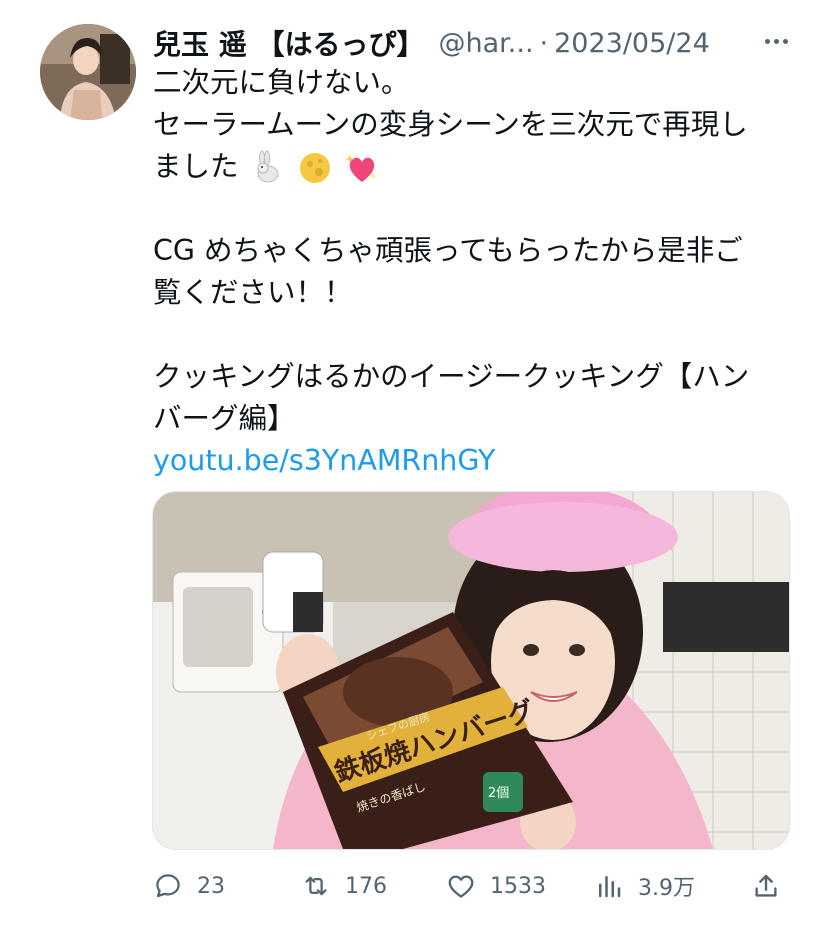  Describe the element at coordinates (448, 250) in the screenshot. I see `text-line: CG めちゃくちゃ頑張ってもらったから是非ご` at that location.